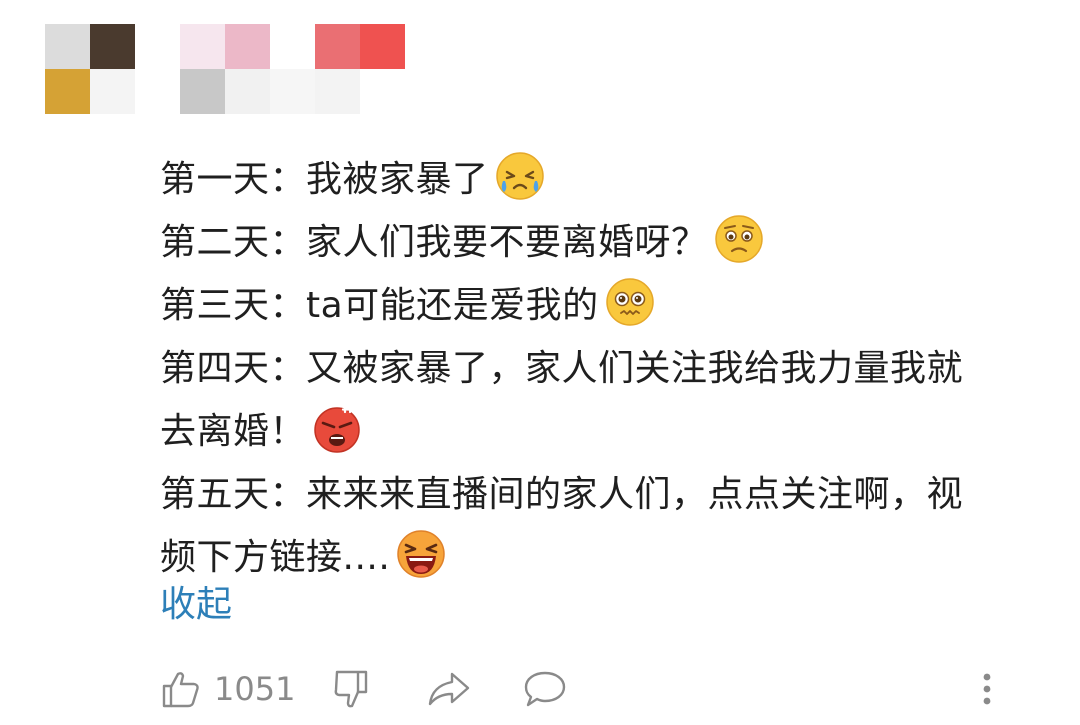 The height and width of the screenshot is (725, 1080). What do you see at coordinates (434, 242) in the screenshot?
I see `comment-text: 第二天：家人们我要不要离婚呀？` at bounding box center [434, 242].